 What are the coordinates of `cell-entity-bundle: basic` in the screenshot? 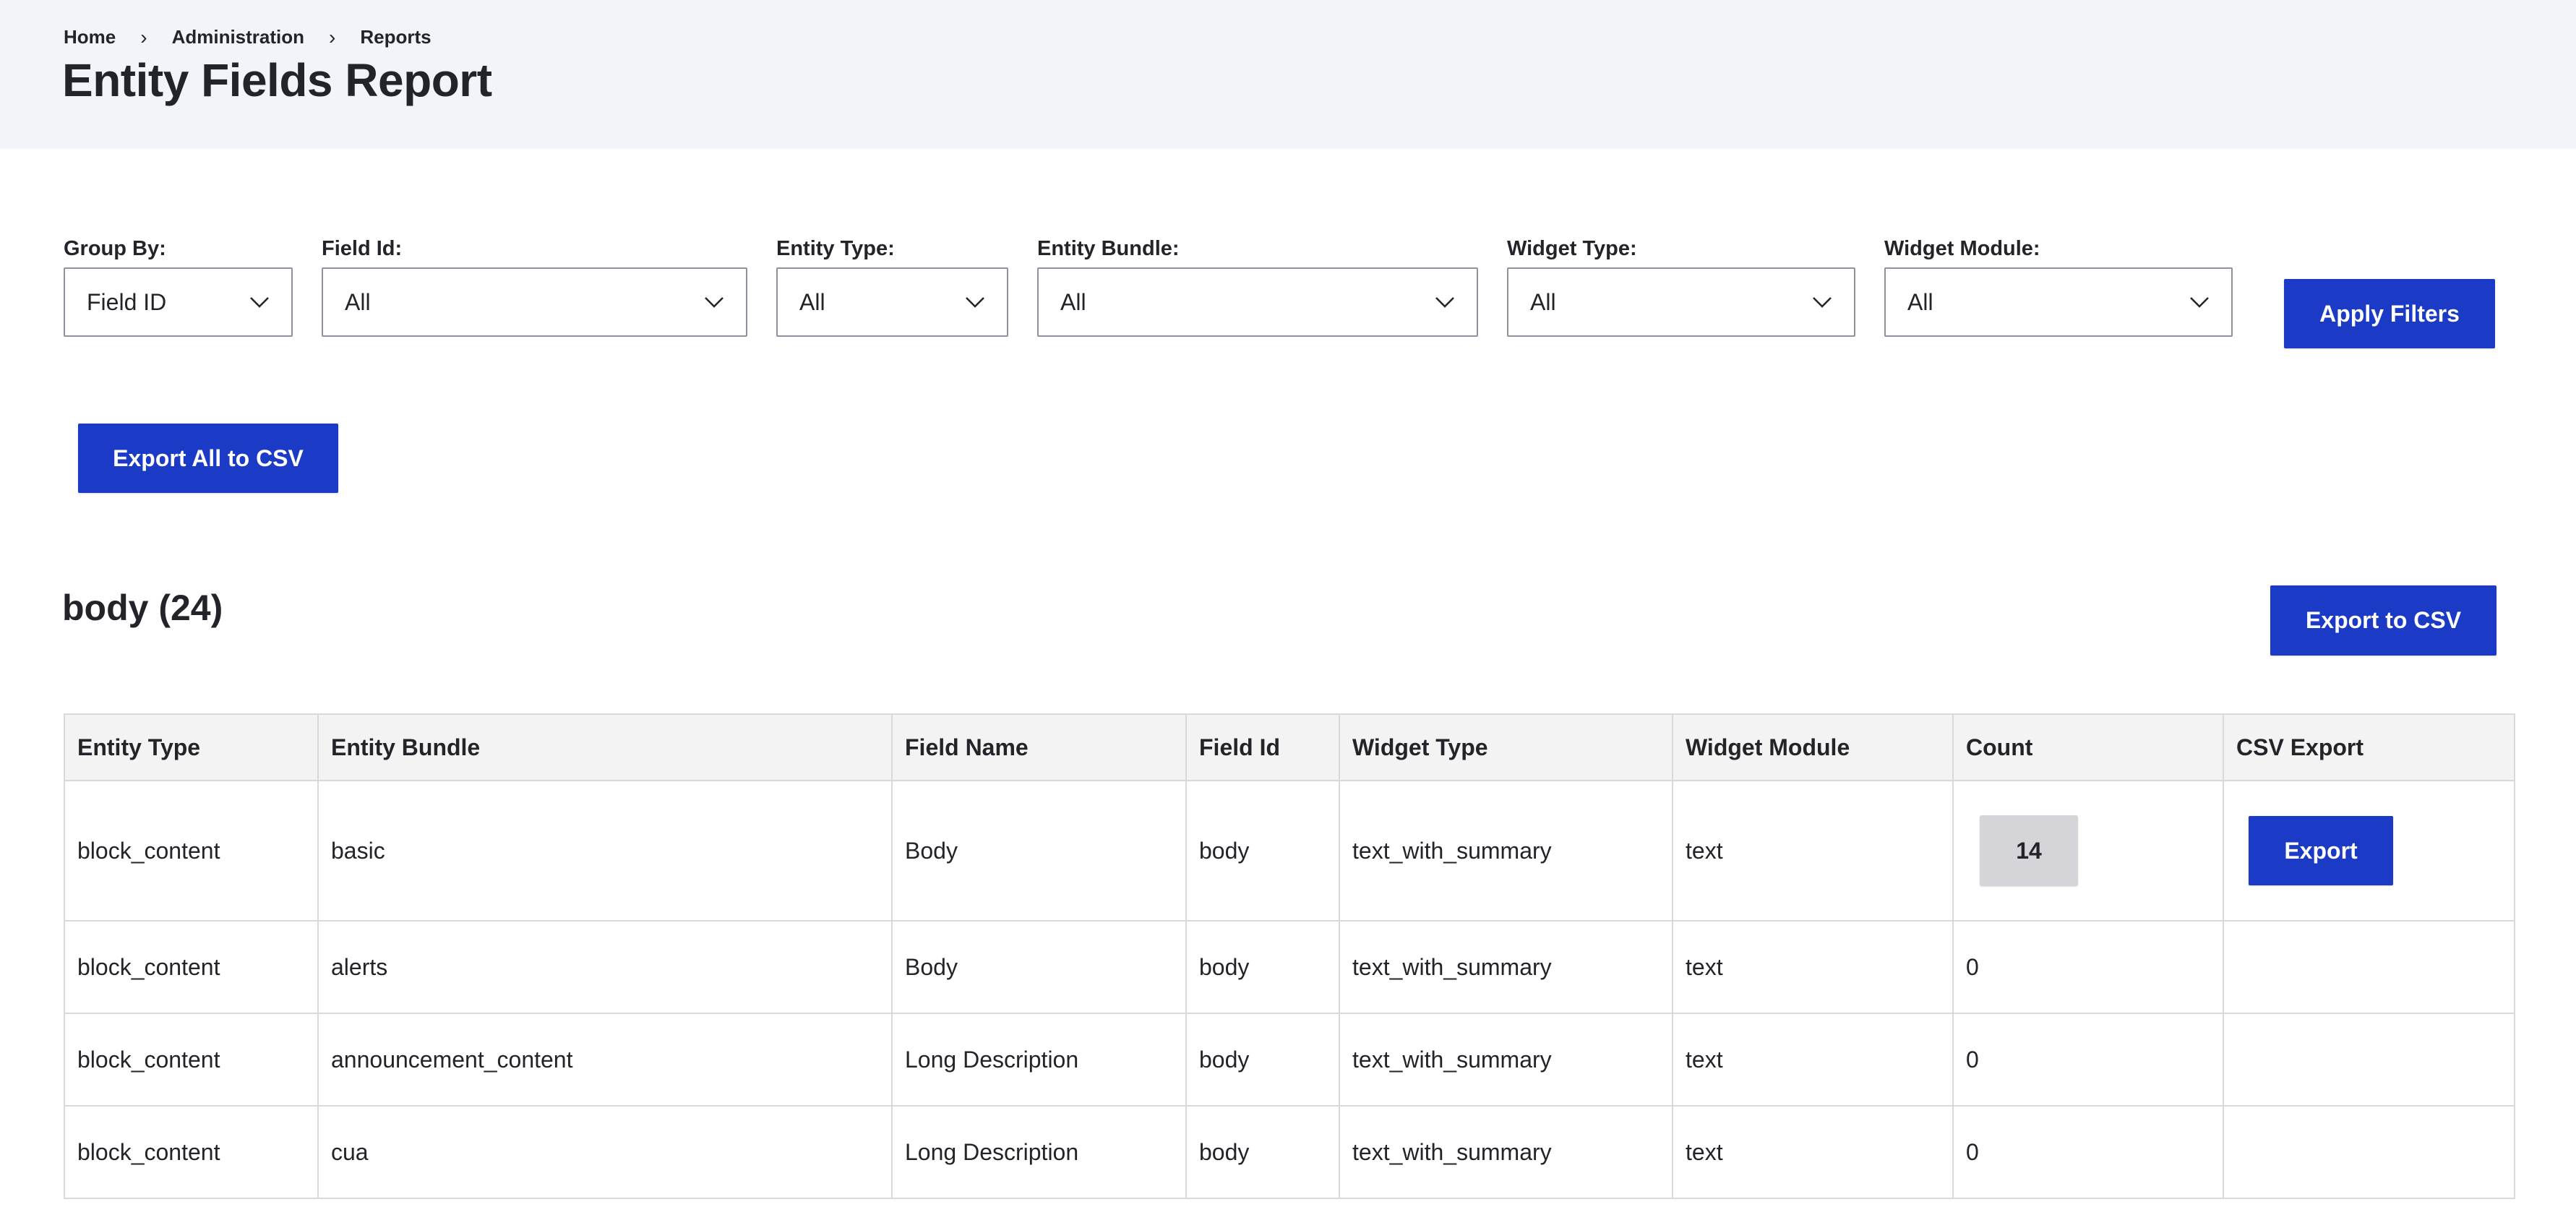 It's located at (605, 851).